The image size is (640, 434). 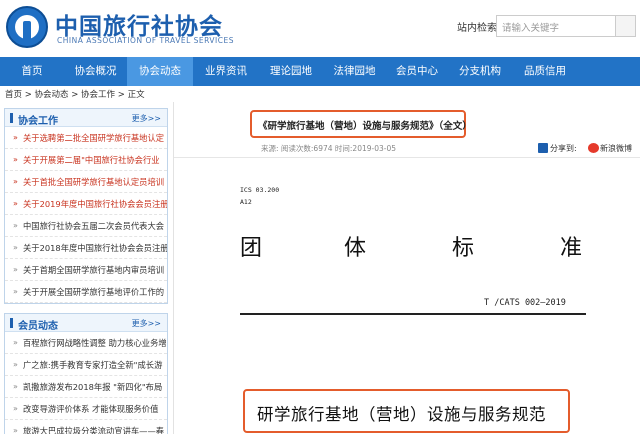 What do you see at coordinates (563, 148) in the screenshot?
I see `share-label: 分享到:` at bounding box center [563, 148].